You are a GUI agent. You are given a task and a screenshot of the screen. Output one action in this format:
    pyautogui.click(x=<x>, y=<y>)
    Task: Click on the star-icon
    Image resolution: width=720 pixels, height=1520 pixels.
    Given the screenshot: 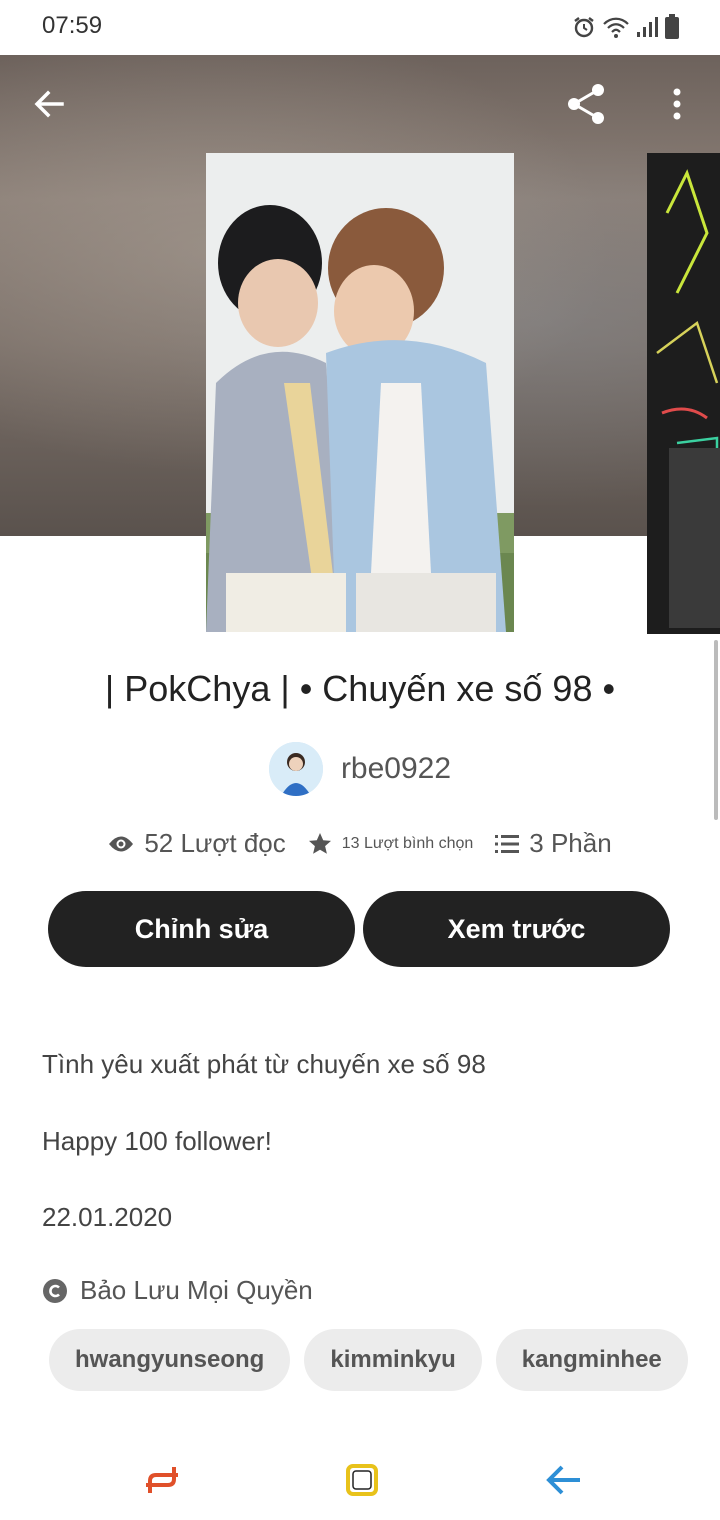 What is the action you would take?
    pyautogui.click(x=319, y=843)
    